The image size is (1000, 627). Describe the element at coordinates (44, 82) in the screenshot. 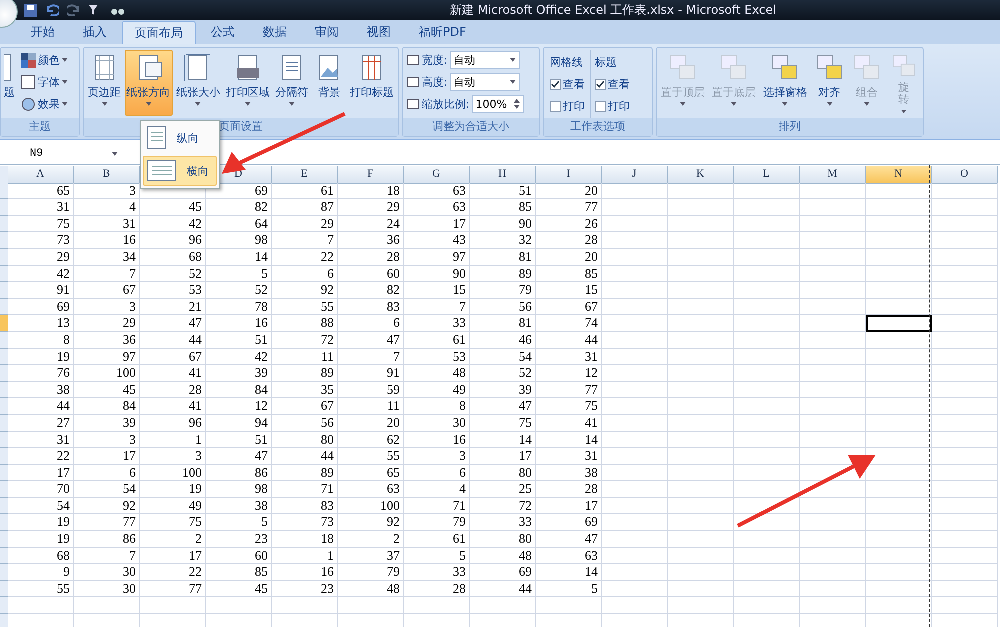

I see `theme-option-button: 字体` at that location.